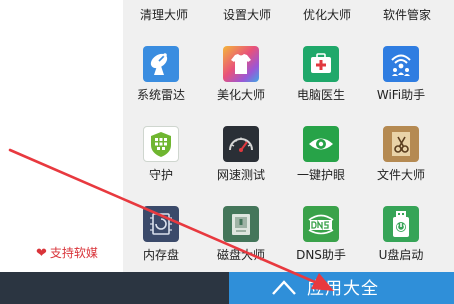 This screenshot has width=454, height=304. Describe the element at coordinates (160, 175) in the screenshot. I see `tool-label: 守护` at that location.